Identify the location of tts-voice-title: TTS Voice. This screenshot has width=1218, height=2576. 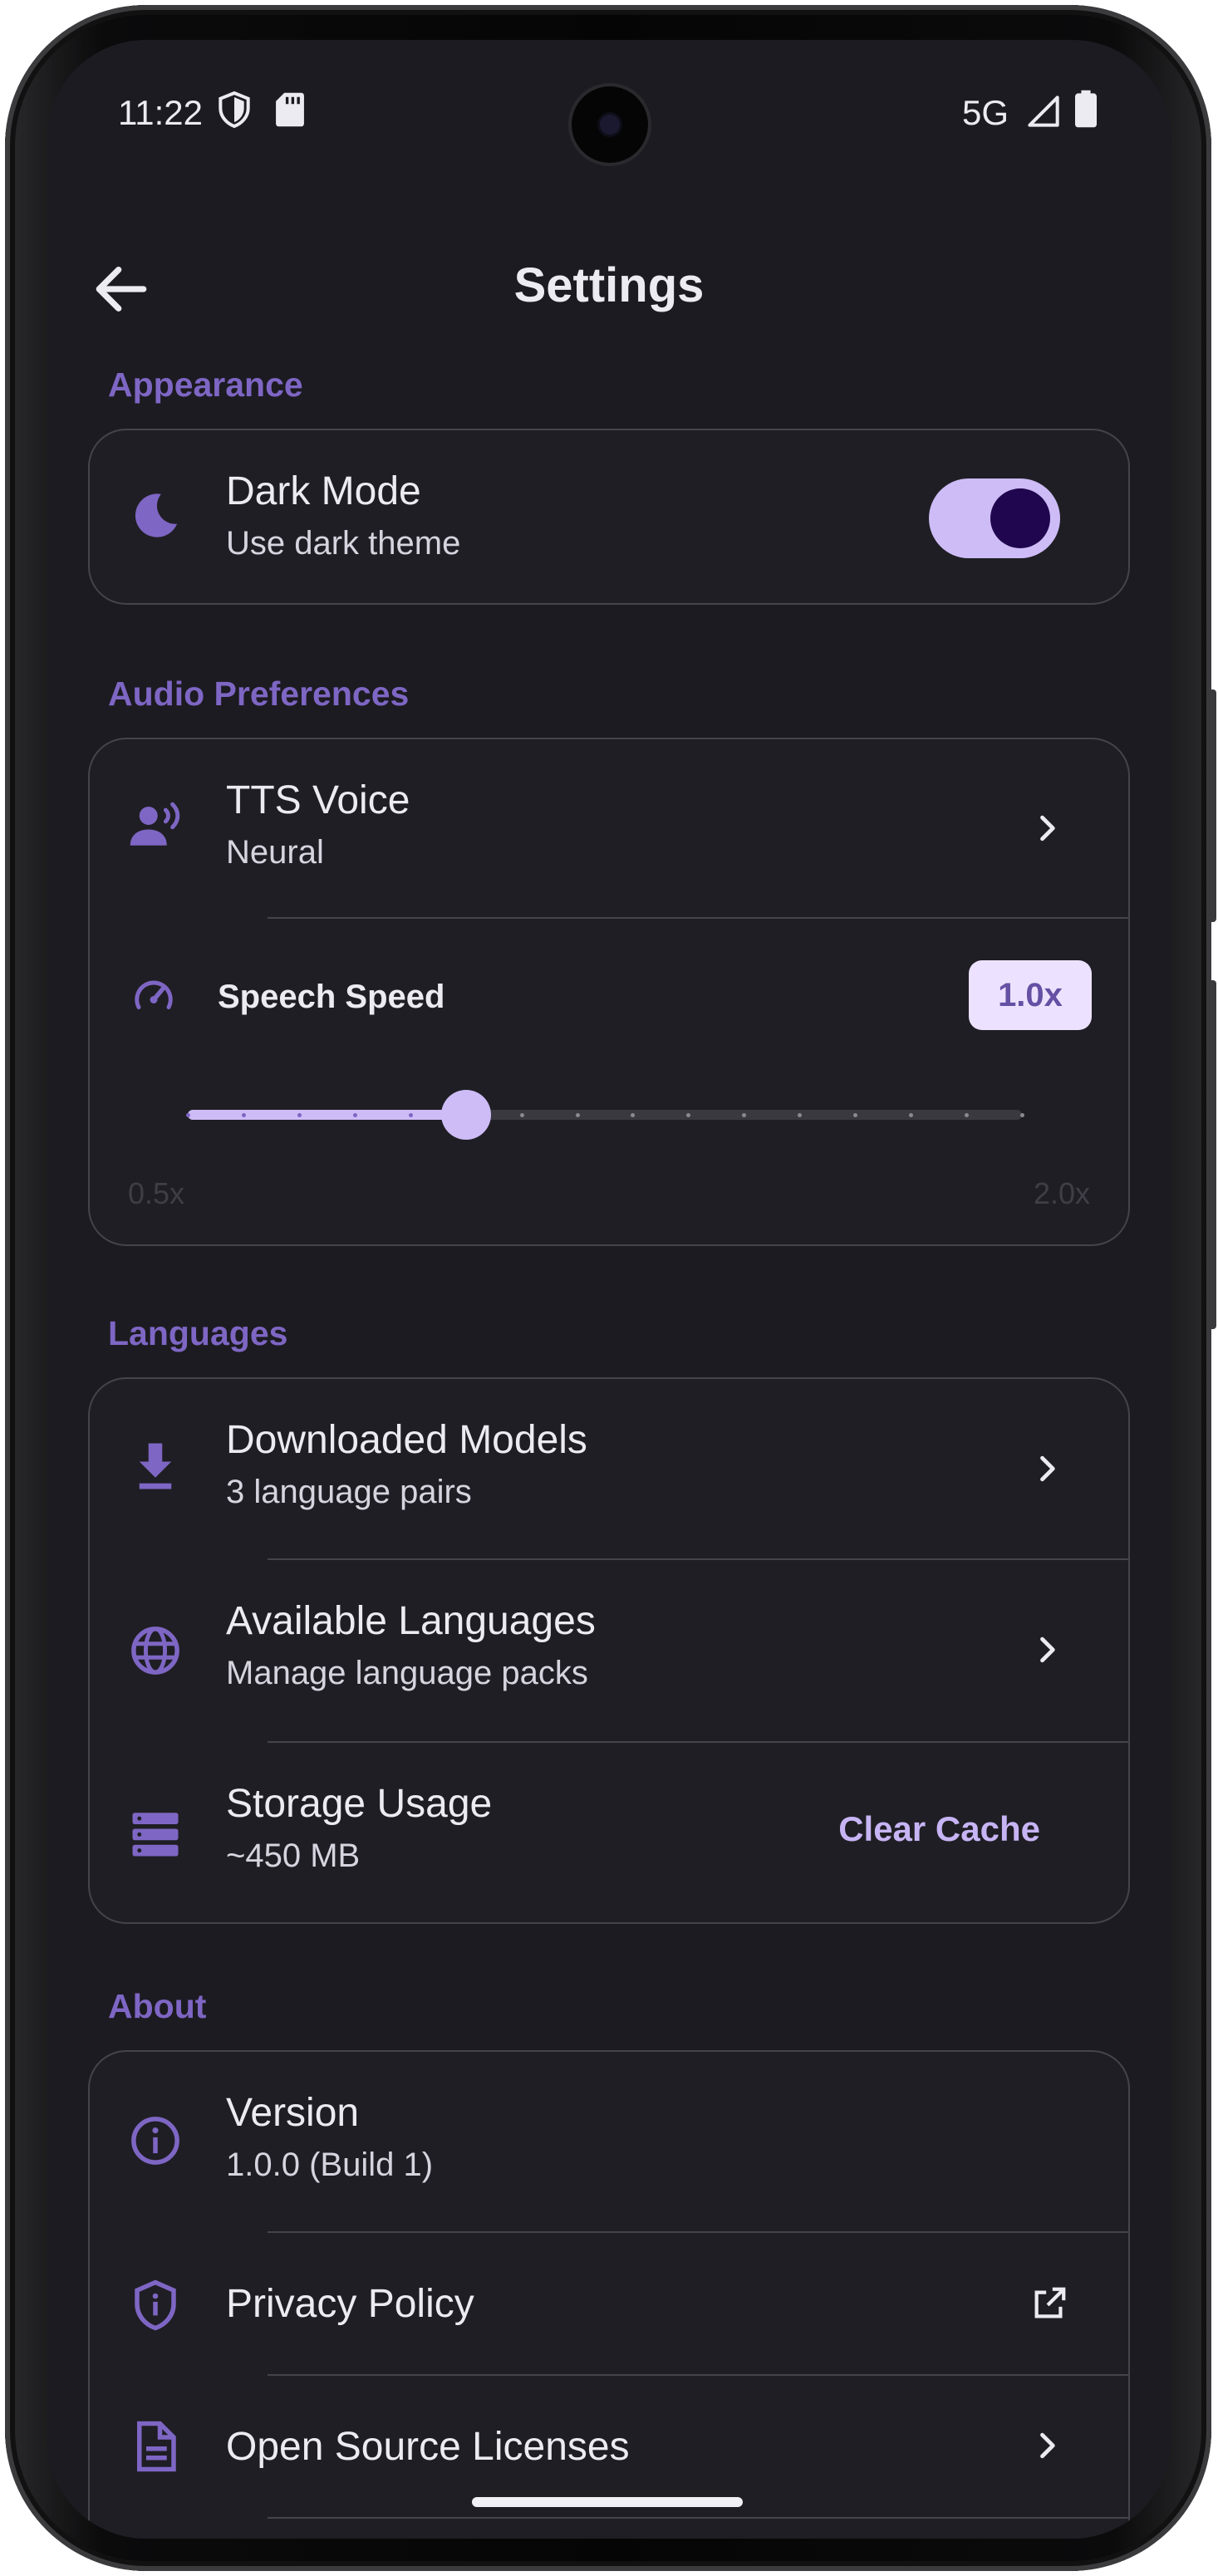
(318, 800).